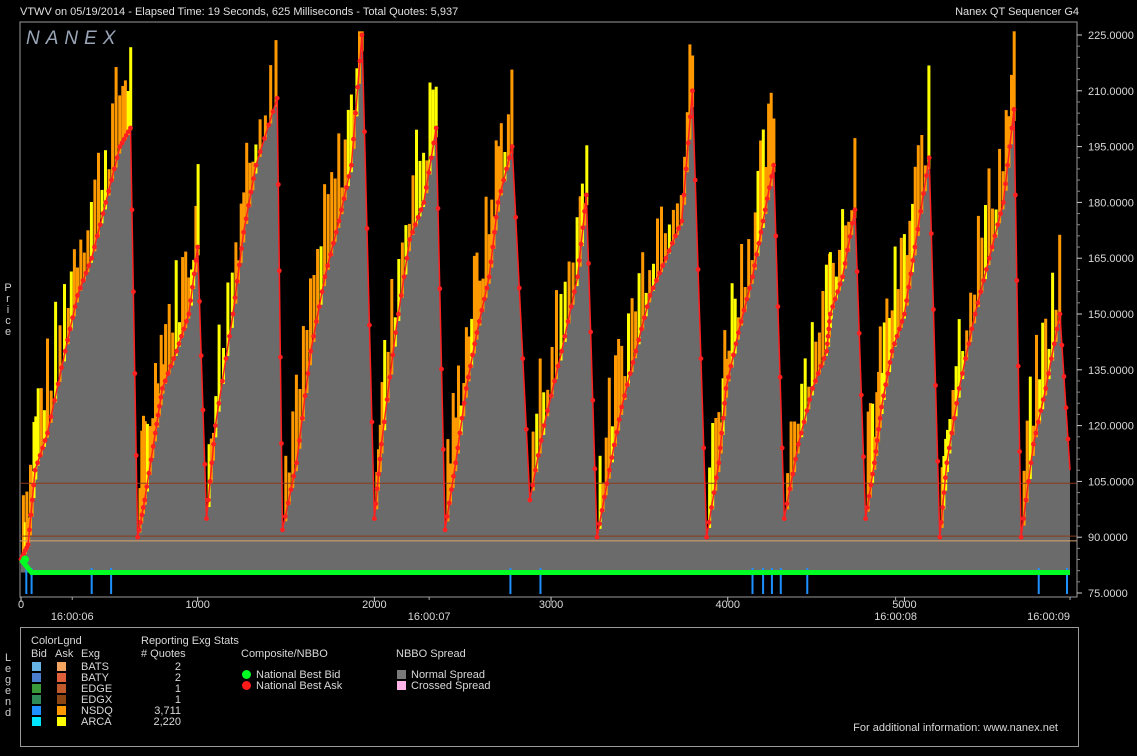  What do you see at coordinates (299, 686) in the screenshot?
I see `nbbo-label: National Best Ask` at bounding box center [299, 686].